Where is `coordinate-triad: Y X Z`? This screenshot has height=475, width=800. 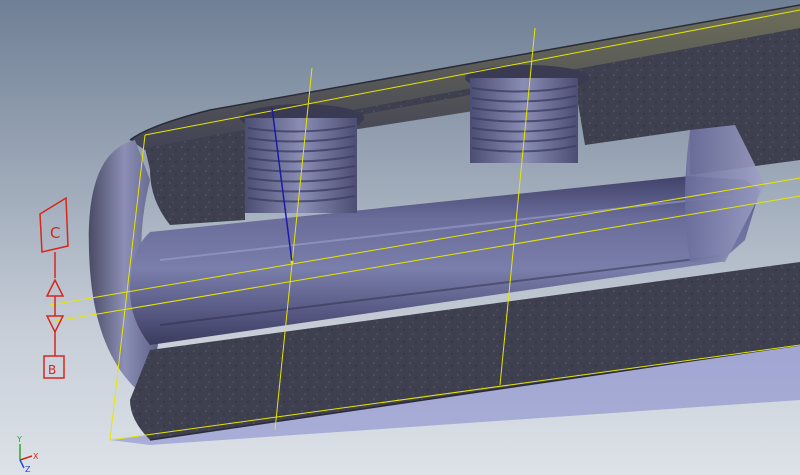 coordinate-triad: Y X Z is located at coordinates (27, 453).